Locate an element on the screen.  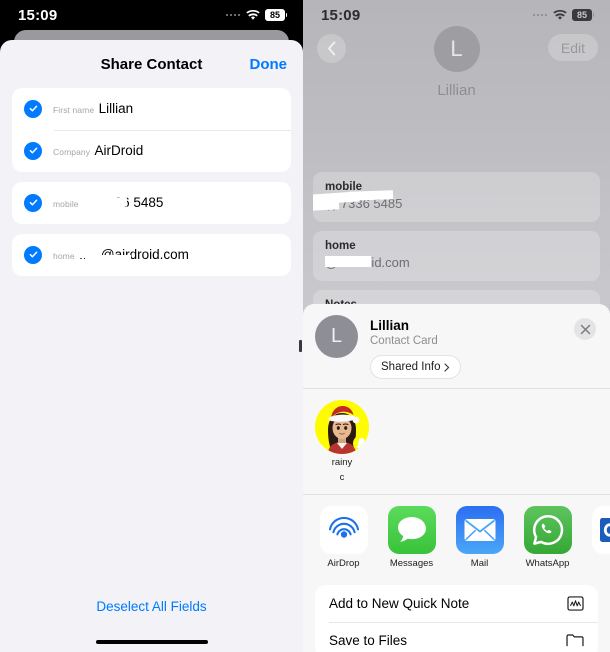
field-label: home is located at coordinates (64, 255).